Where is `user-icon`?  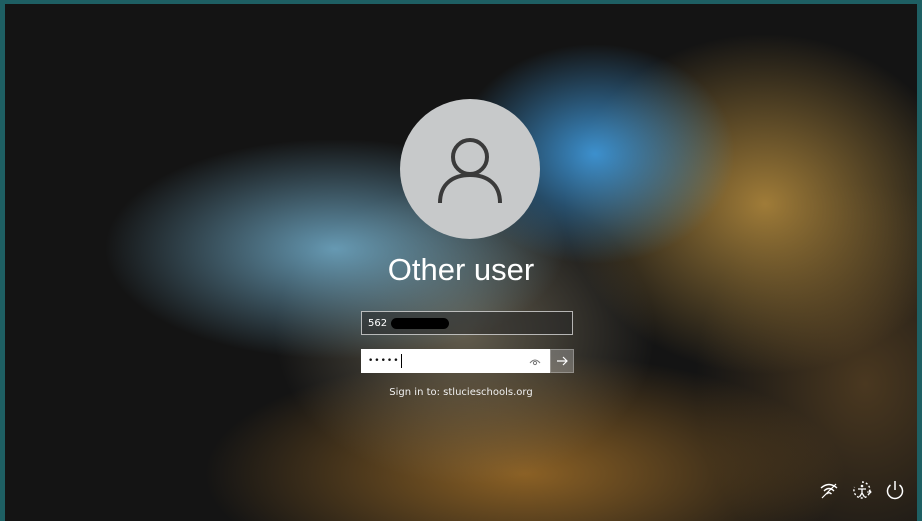
user-icon is located at coordinates (470, 171).